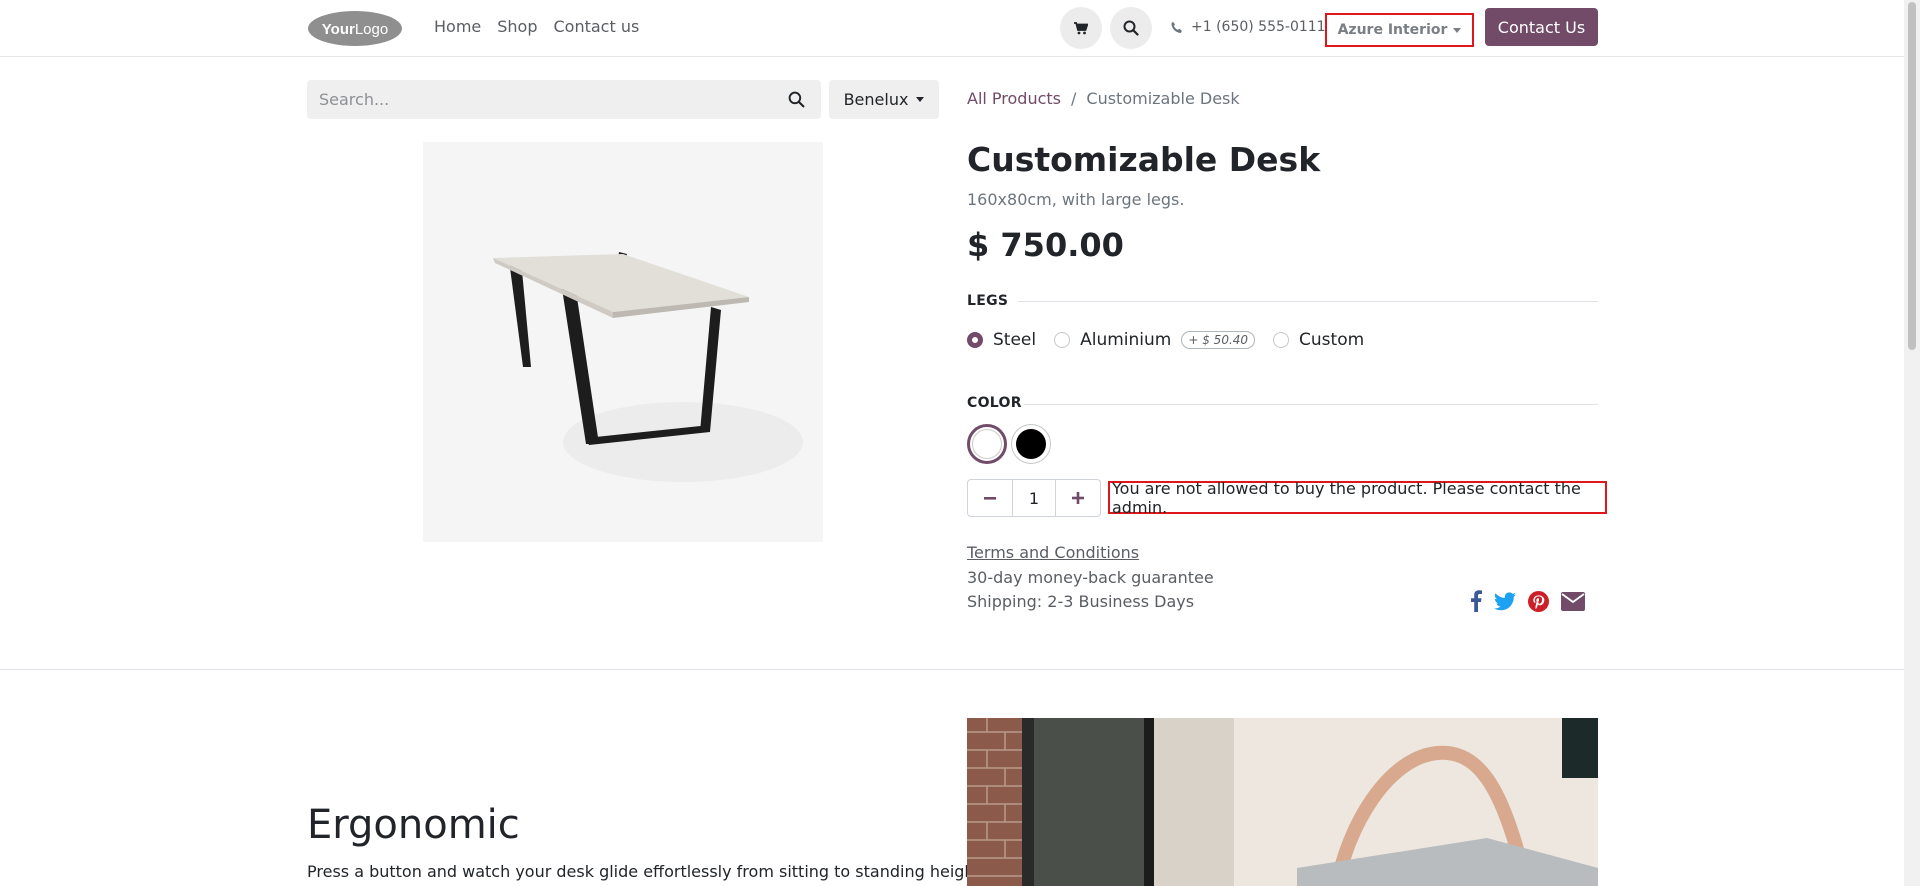  I want to click on phone-number: +1 (650) 555-0111, so click(1258, 27).